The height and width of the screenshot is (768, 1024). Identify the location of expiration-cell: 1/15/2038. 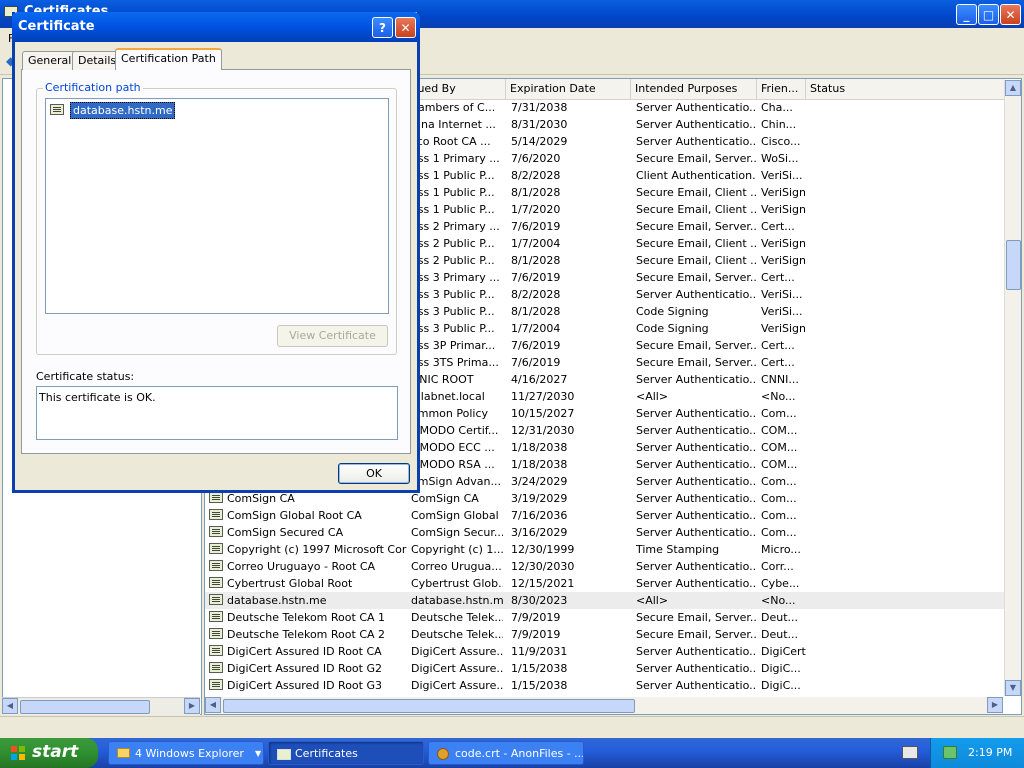
(539, 685).